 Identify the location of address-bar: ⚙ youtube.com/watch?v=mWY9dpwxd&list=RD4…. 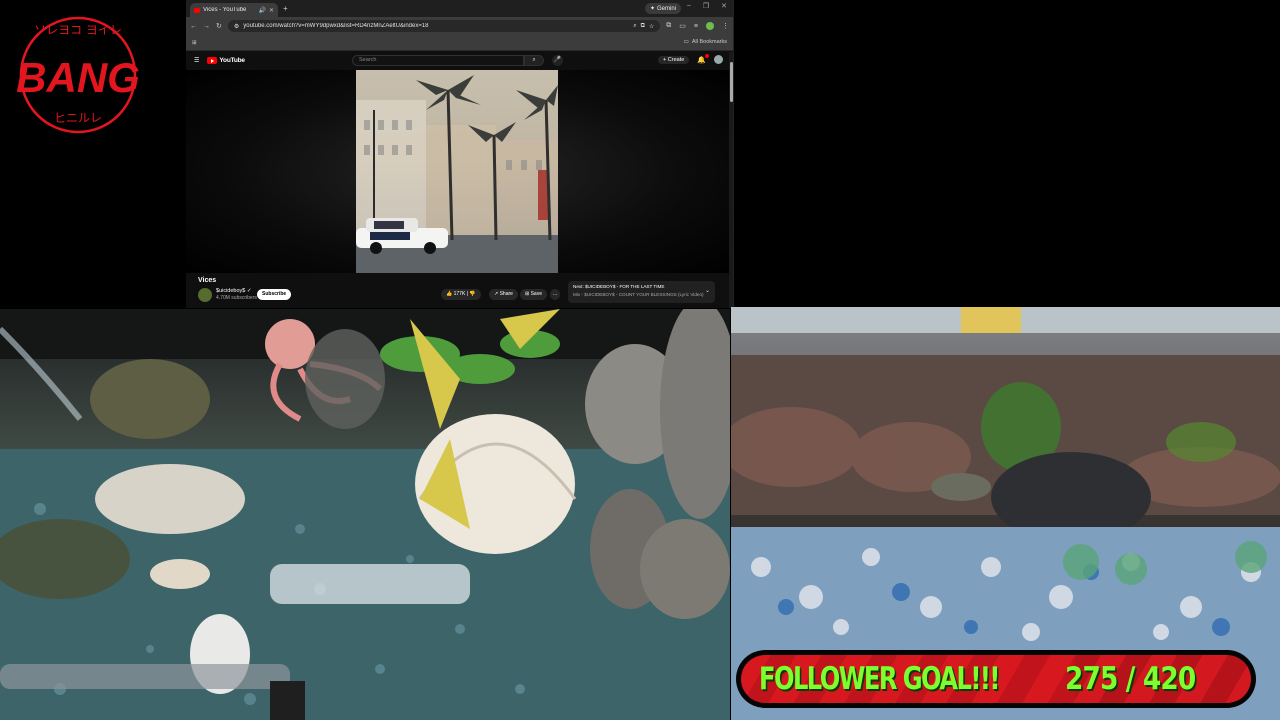
(444, 26).